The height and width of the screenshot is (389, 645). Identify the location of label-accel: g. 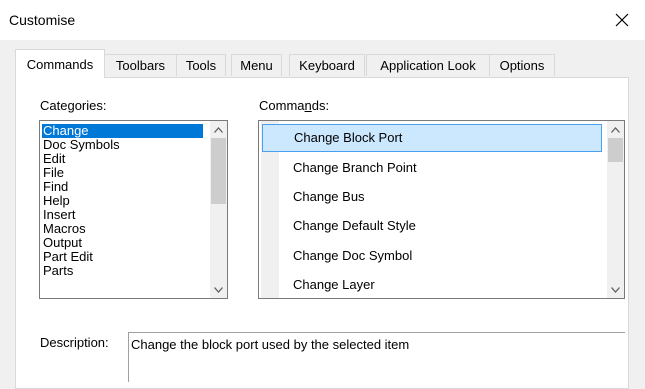
(71, 105).